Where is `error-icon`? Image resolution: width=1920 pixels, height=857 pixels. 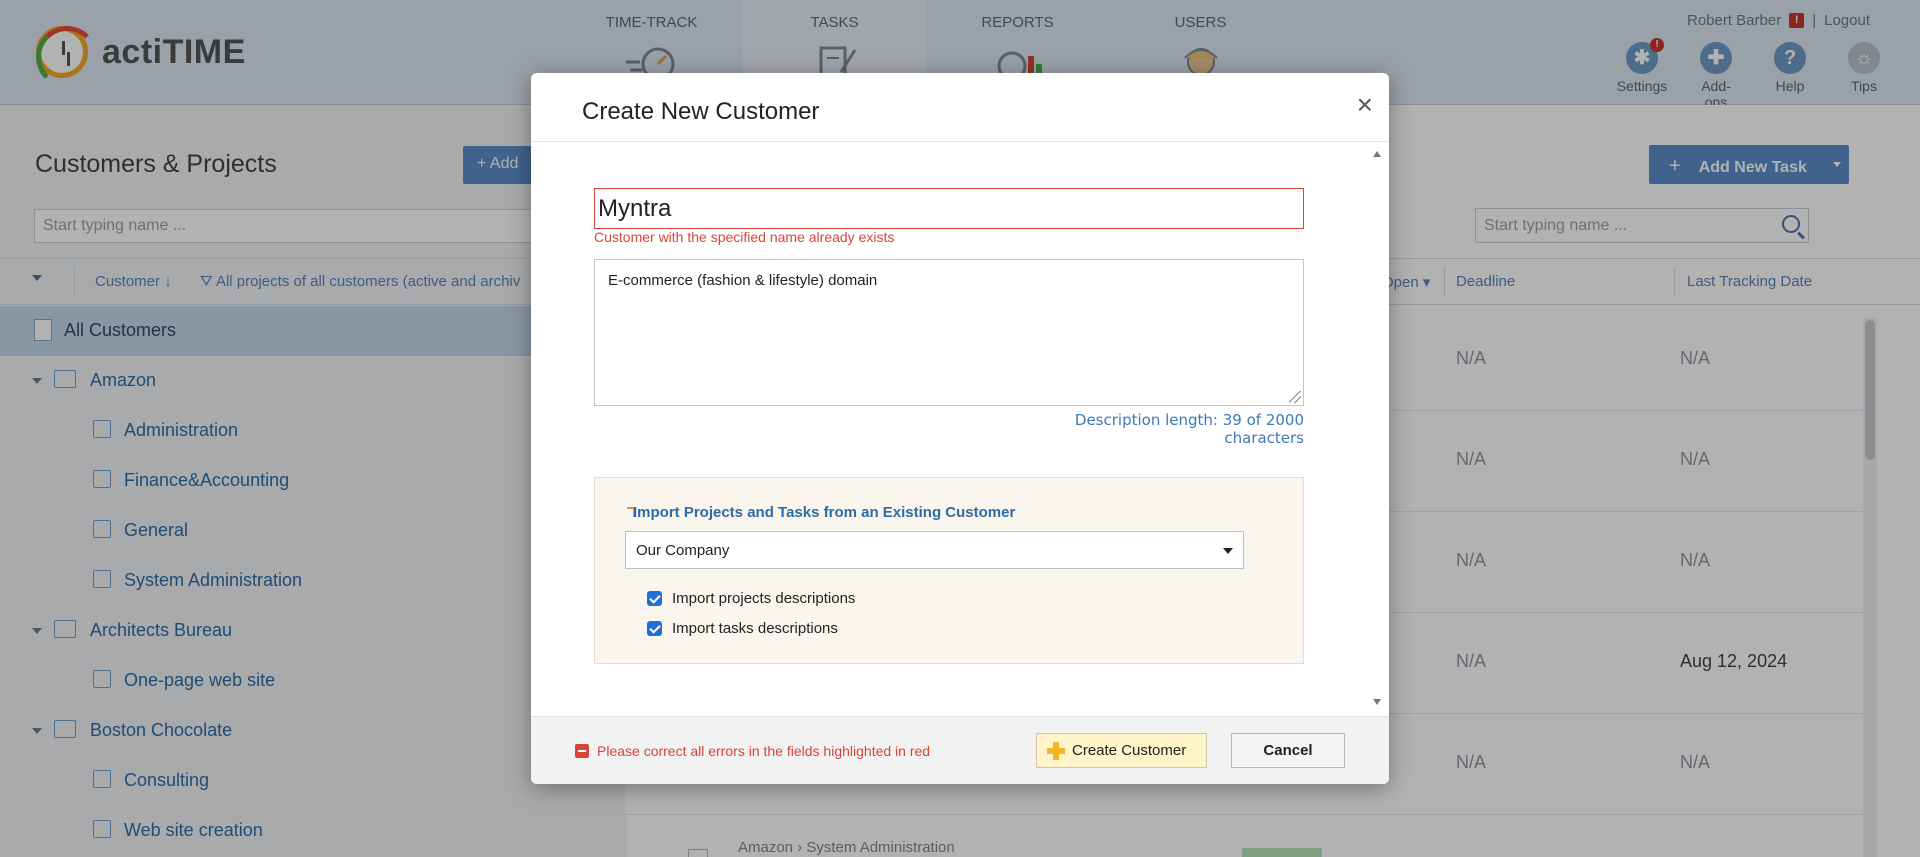
error-icon is located at coordinates (582, 751).